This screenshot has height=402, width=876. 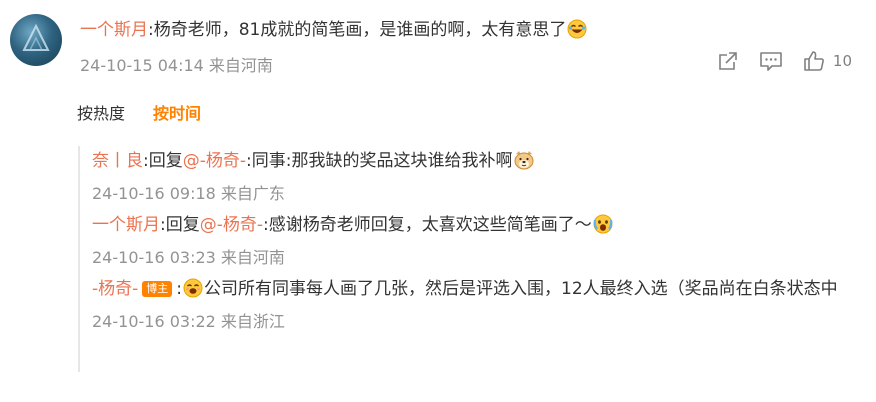 I want to click on comment-timestamp: 24-10-15 04:14, so click(x=142, y=65).